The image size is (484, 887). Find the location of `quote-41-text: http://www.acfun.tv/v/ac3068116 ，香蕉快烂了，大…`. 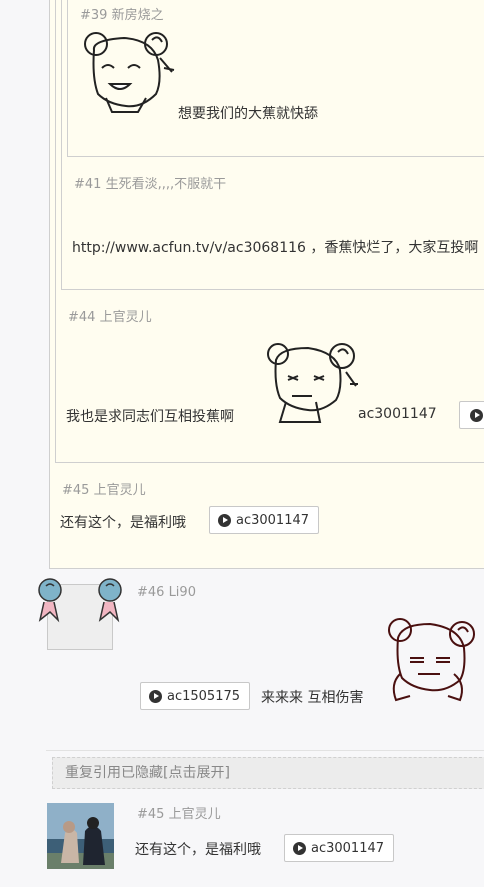

quote-41-text: http://www.acfun.tv/v/ac3068116 ，香蕉快烂了，大… is located at coordinates (275, 248).